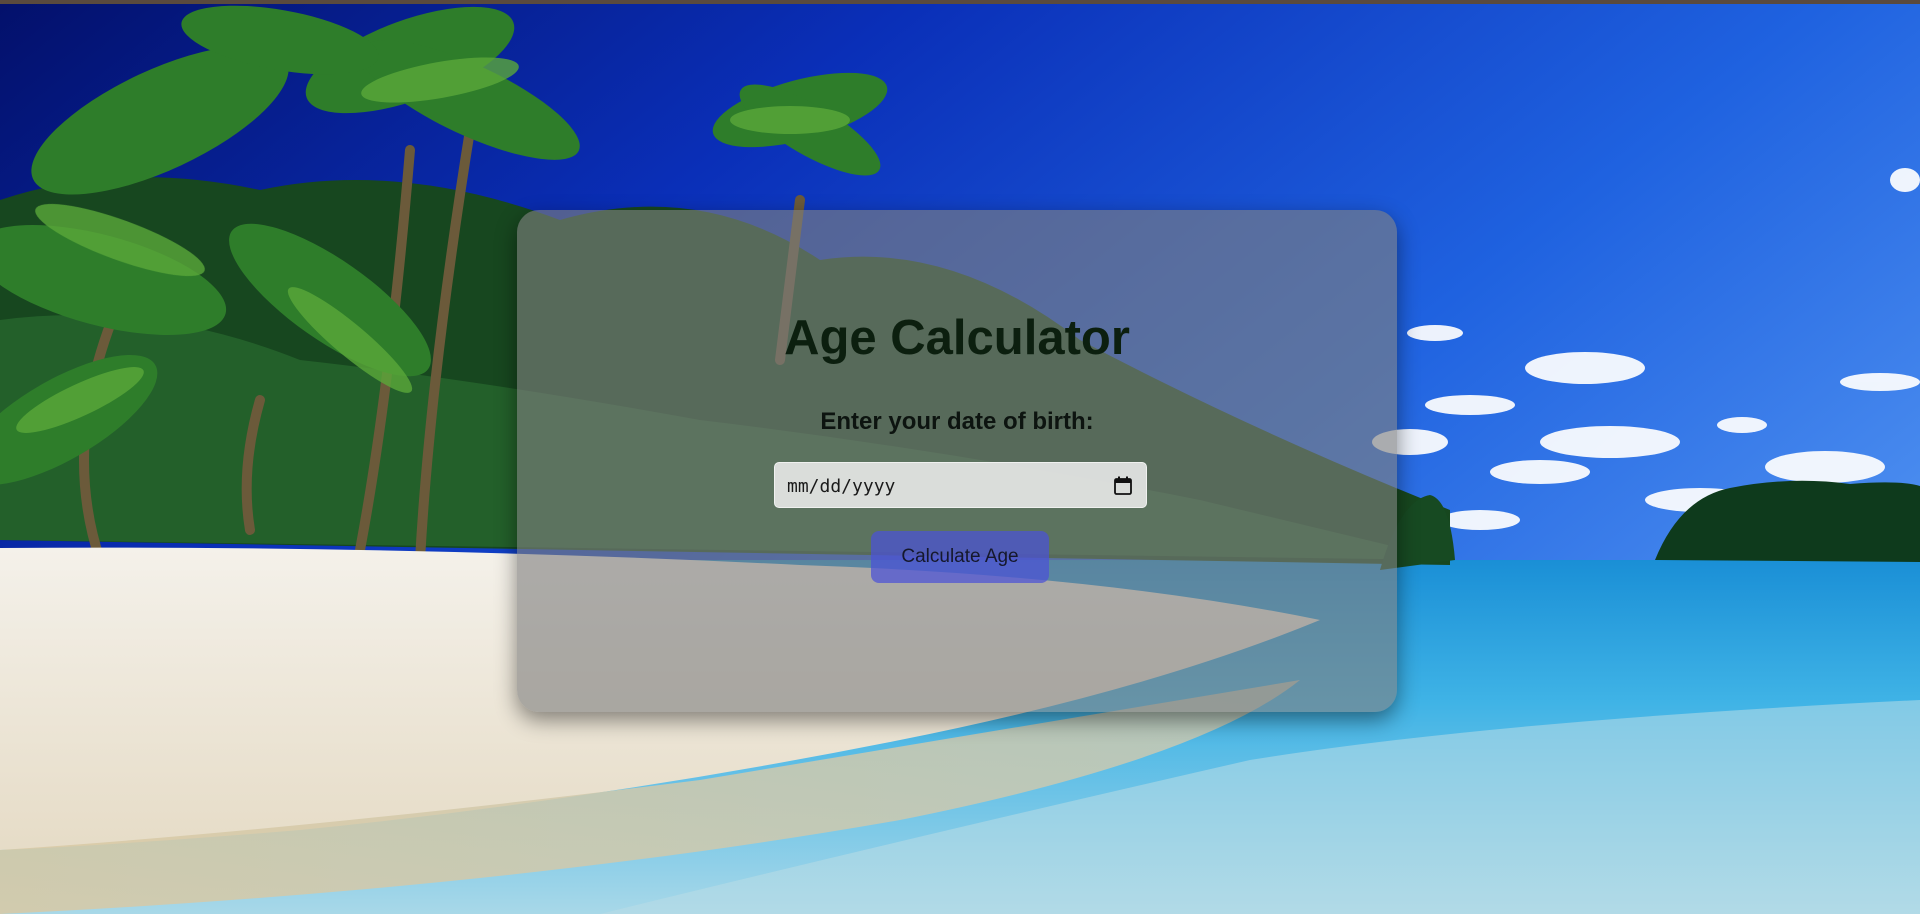 The image size is (1920, 914). I want to click on calendar-icon, so click(1123, 485).